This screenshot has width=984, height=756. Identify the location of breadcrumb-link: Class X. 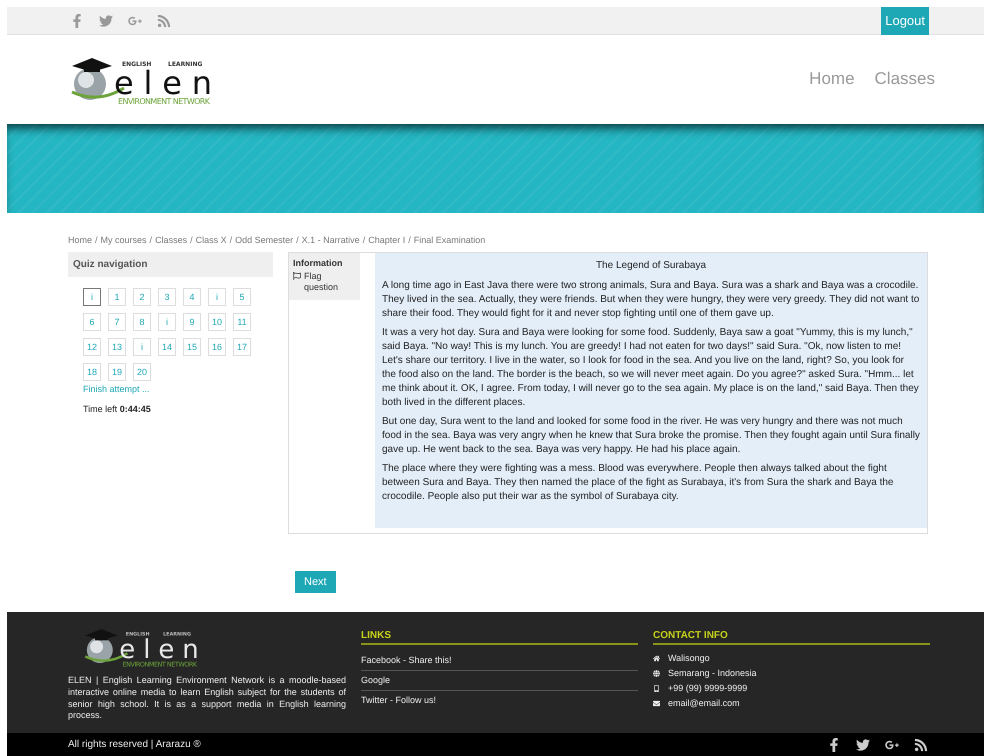
(211, 239).